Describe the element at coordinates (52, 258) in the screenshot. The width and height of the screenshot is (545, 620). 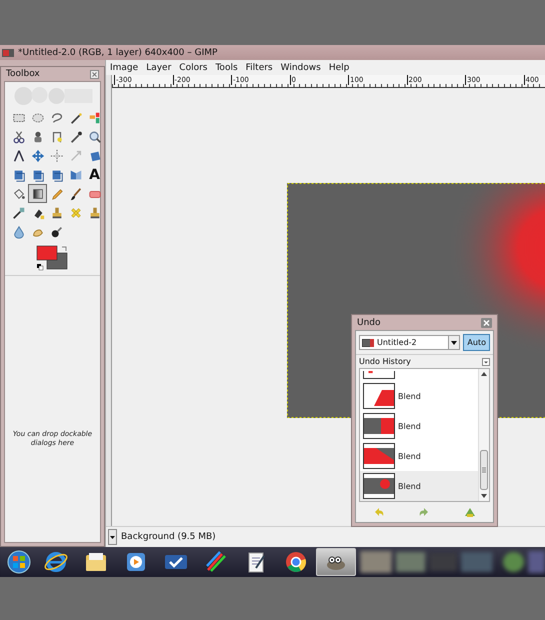
I see `color-swatches-icon` at that location.